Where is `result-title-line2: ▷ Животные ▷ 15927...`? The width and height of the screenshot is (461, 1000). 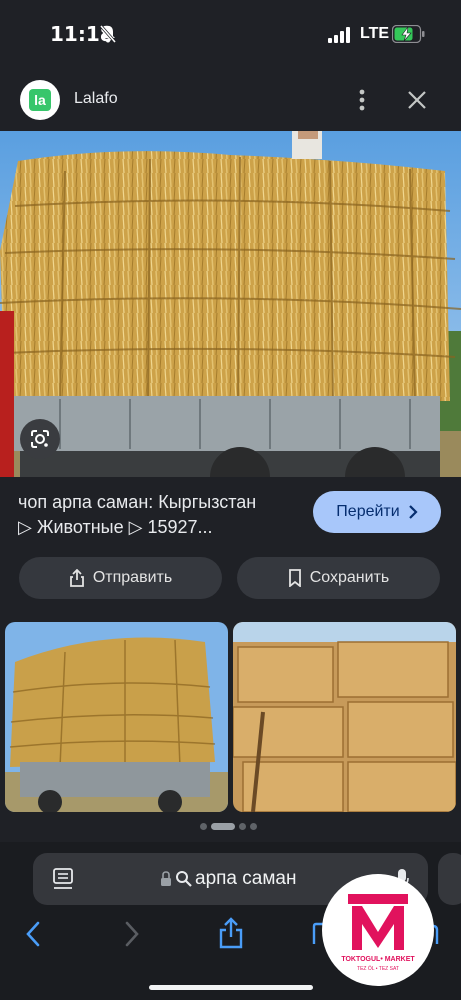
result-title-line2: ▷ Животные ▷ 15927... is located at coordinates (115, 527).